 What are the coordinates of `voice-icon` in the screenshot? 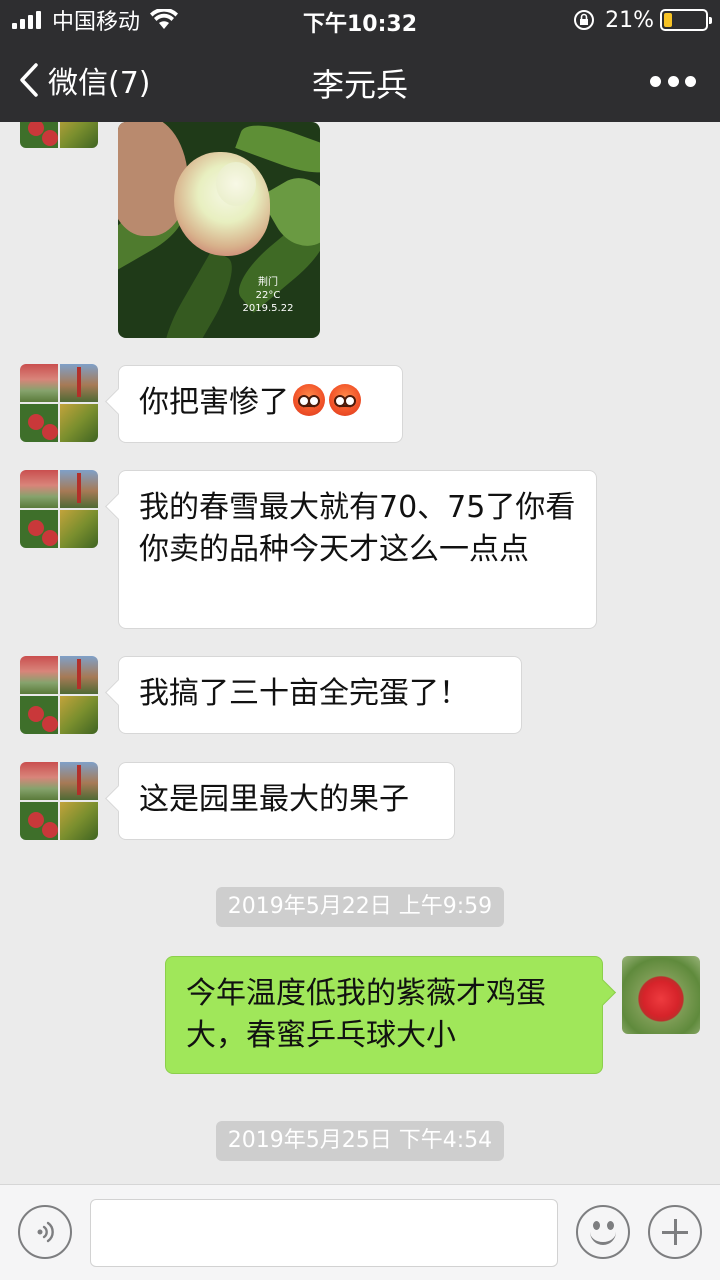 It's located at (45, 1232).